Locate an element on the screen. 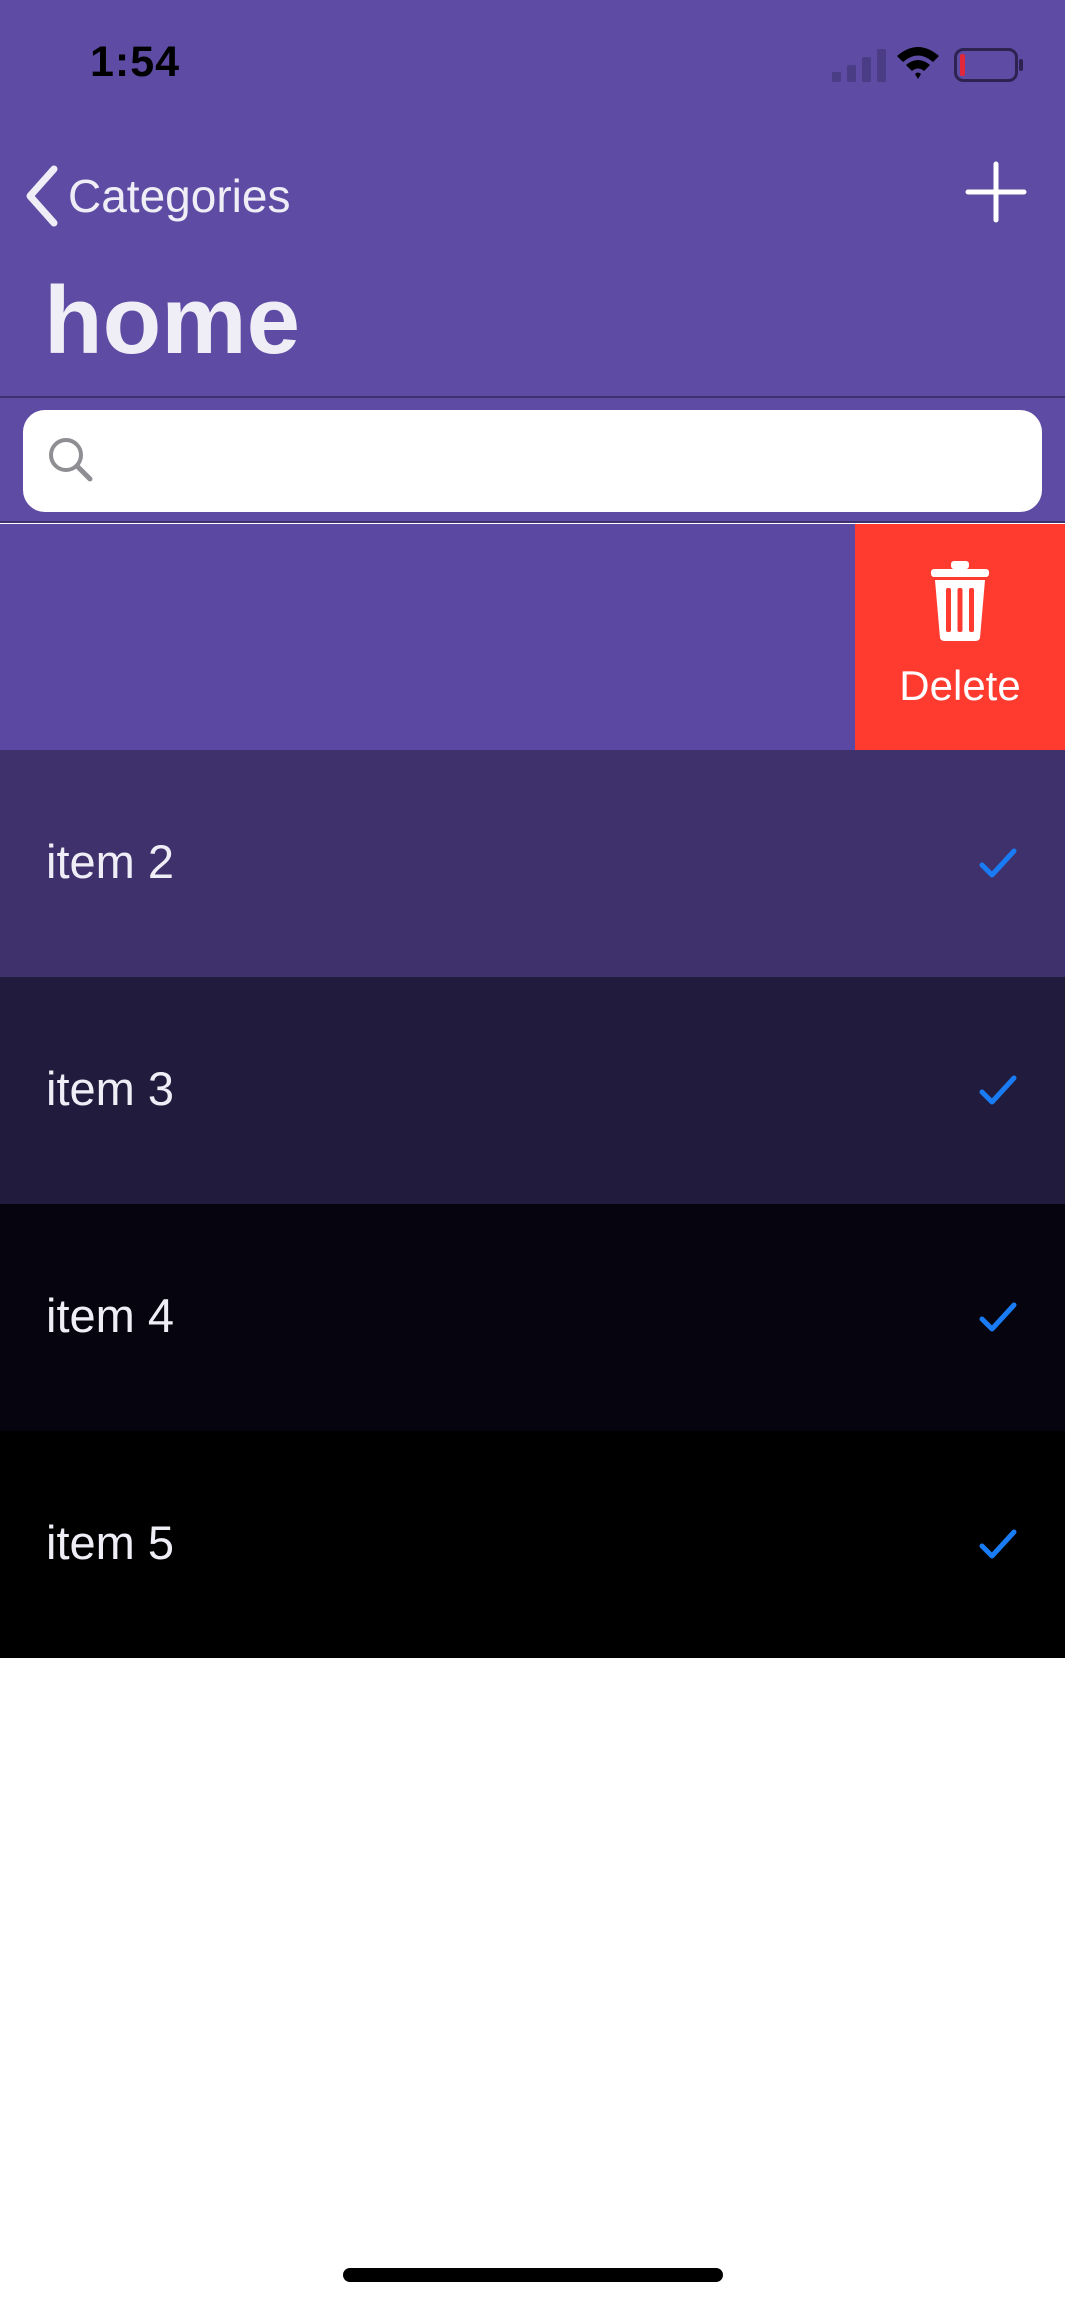  magnifier-icon is located at coordinates (71, 460).